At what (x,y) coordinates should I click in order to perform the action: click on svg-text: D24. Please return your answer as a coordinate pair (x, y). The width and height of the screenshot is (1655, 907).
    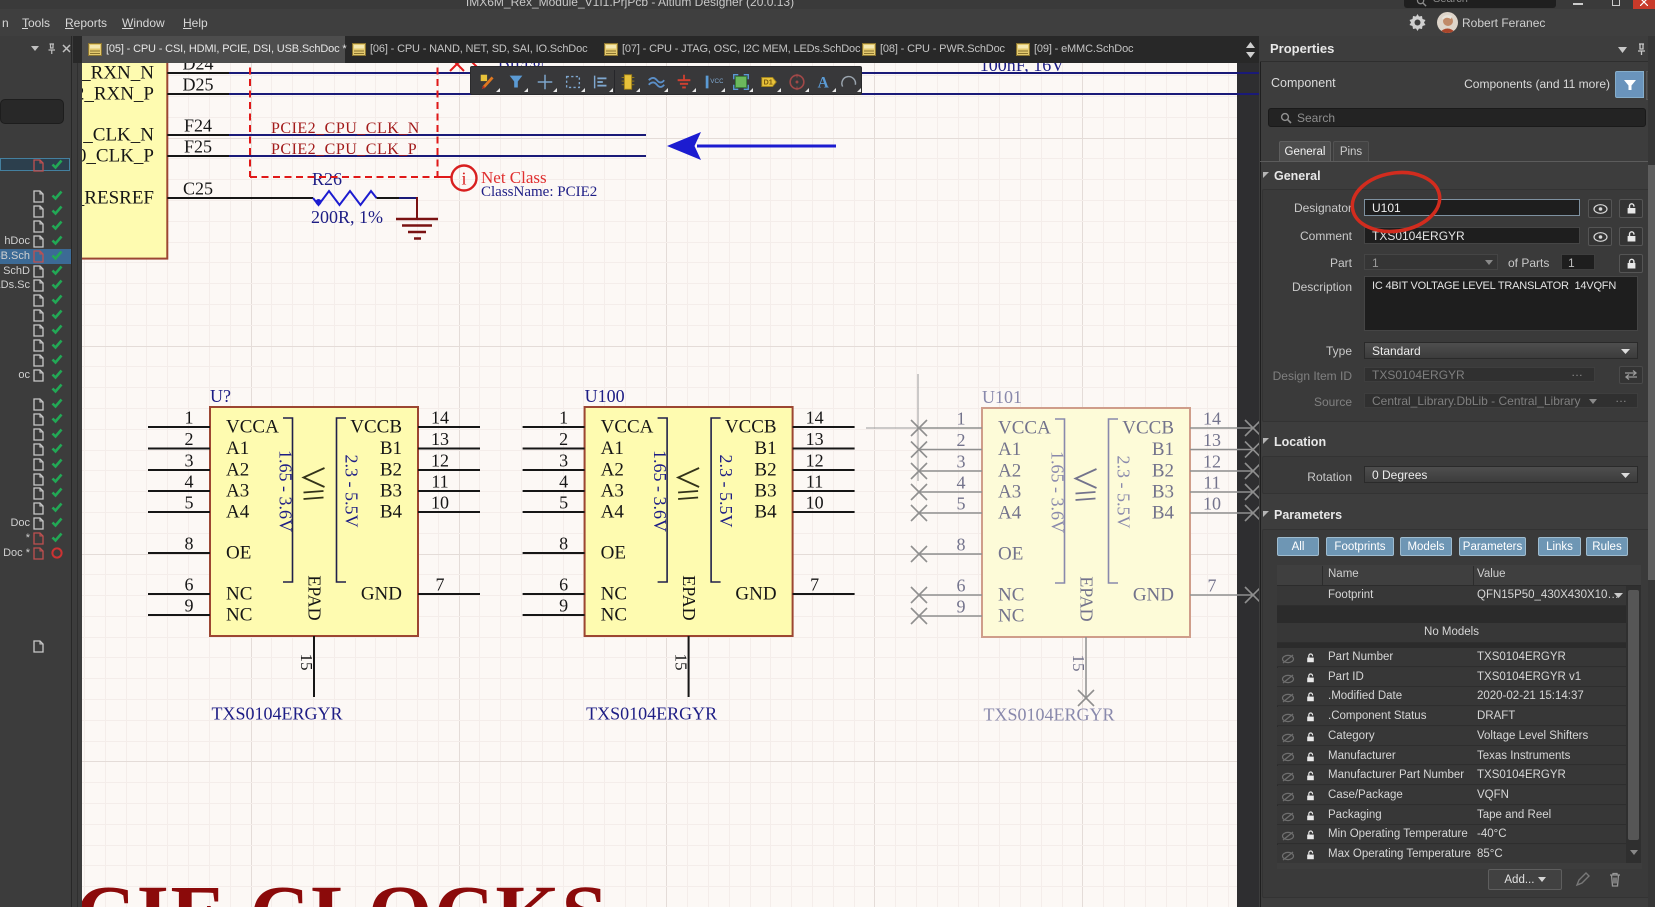
    Looking at the image, I should click on (198, 68).